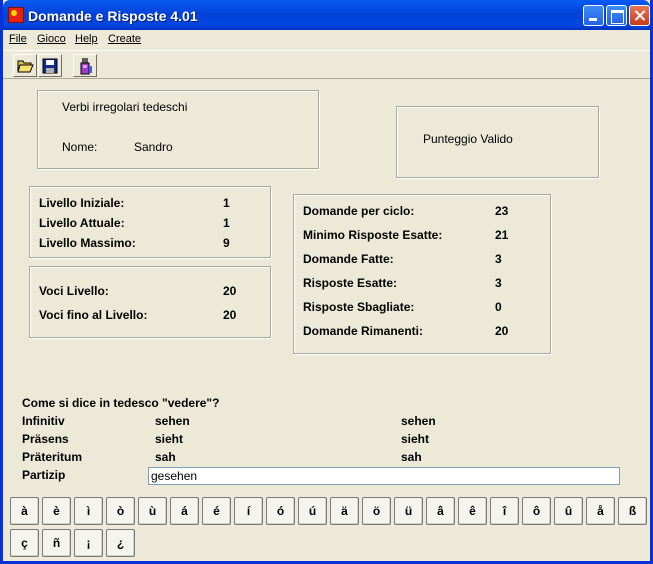 The width and height of the screenshot is (653, 564). What do you see at coordinates (616, 15) in the screenshot?
I see `maximize-button` at bounding box center [616, 15].